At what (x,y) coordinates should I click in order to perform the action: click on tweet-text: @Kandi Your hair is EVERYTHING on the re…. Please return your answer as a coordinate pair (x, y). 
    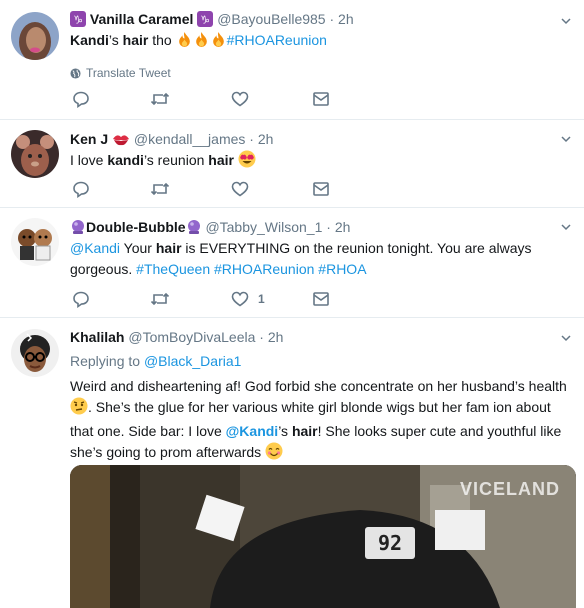
    Looking at the image, I should click on (321, 259).